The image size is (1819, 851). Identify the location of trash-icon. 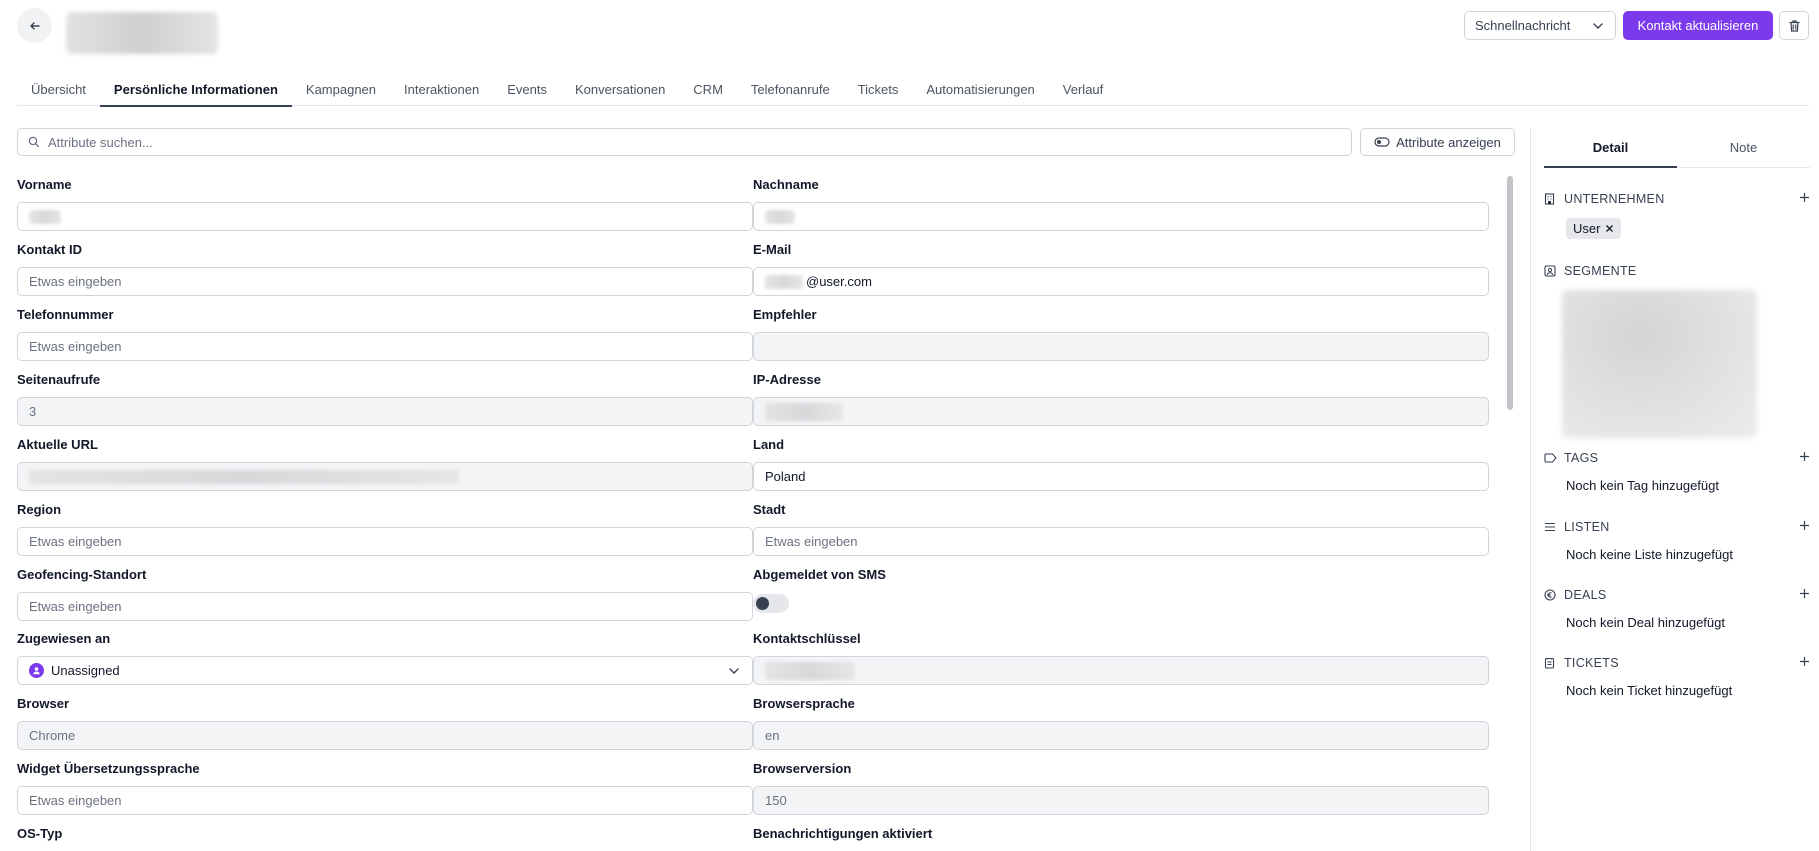
(1794, 25).